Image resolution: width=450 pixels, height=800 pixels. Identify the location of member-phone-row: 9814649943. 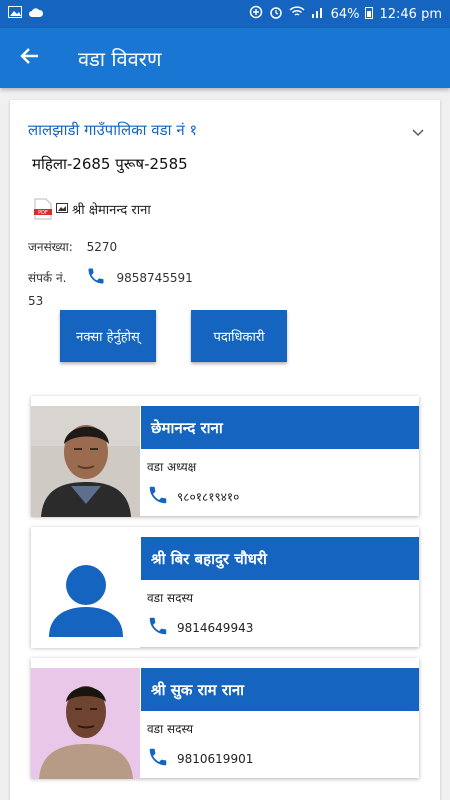
(200, 627).